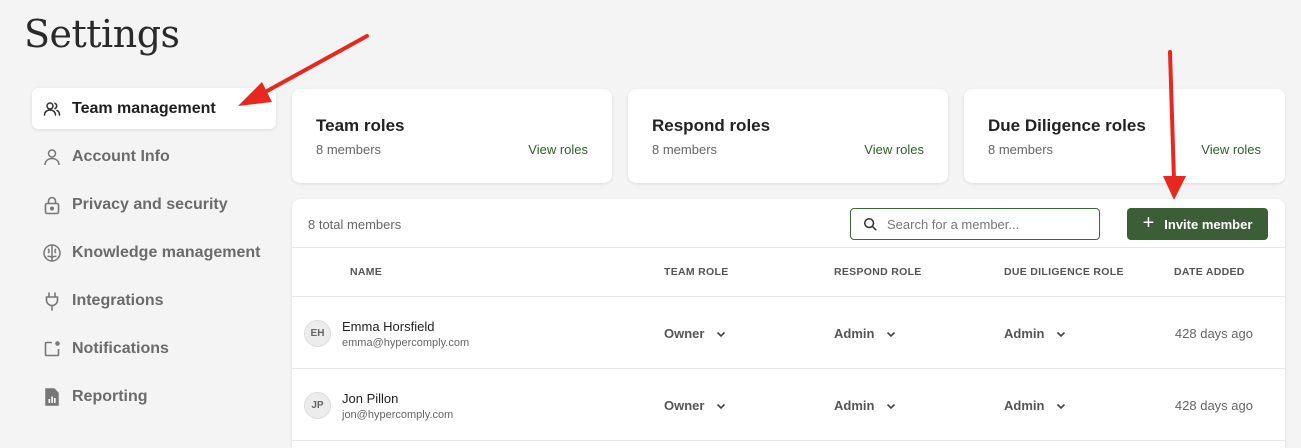 The height and width of the screenshot is (448, 1301). Describe the element at coordinates (788, 223) in the screenshot. I see `table-toolbar: 8 total members + Invite member` at that location.